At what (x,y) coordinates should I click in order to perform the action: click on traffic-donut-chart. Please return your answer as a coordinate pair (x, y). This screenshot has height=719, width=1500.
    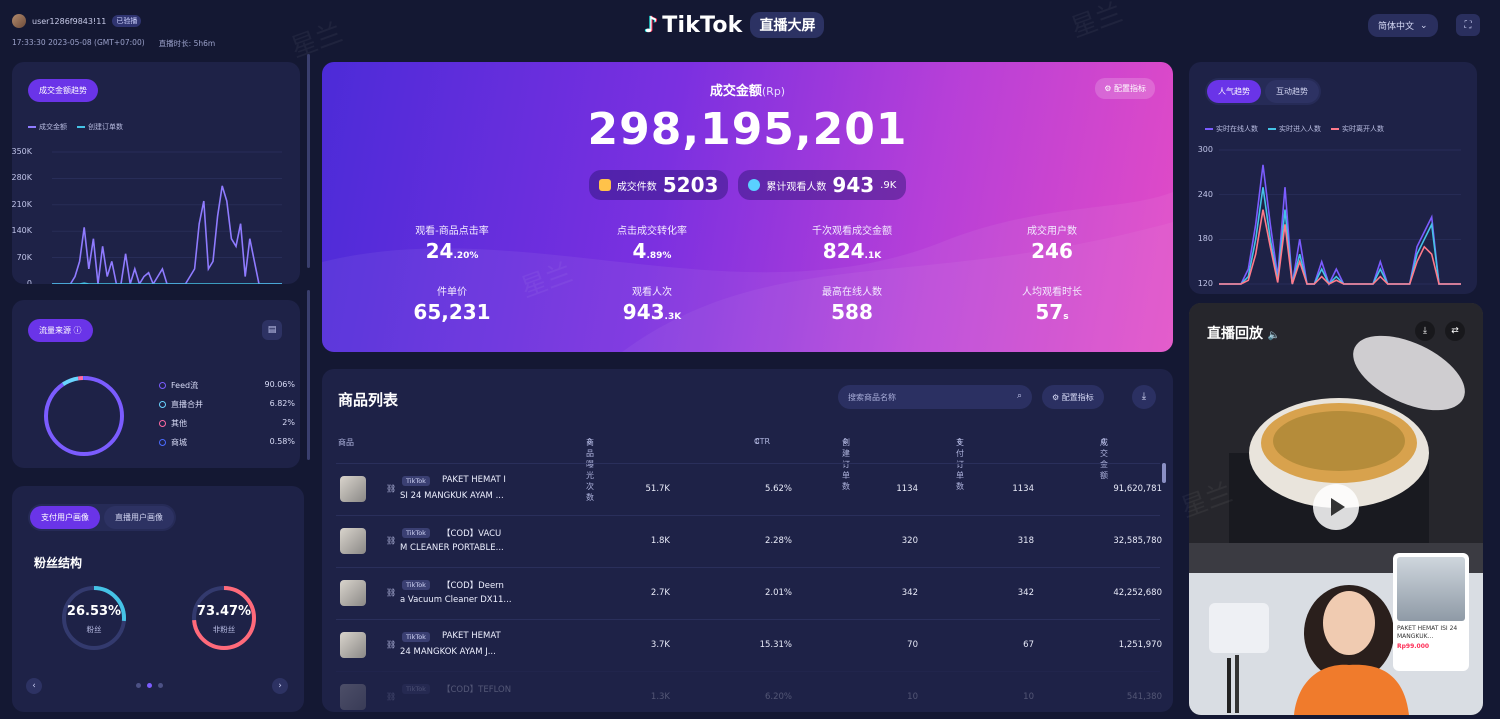
    Looking at the image, I should click on (84, 416).